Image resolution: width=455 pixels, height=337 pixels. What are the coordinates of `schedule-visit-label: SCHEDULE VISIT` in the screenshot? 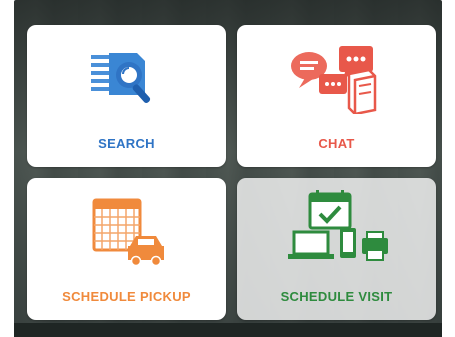 It's located at (336, 296).